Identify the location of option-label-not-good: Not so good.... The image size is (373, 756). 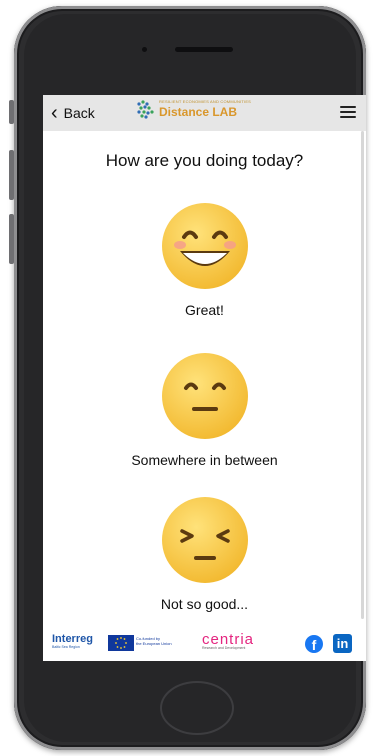
(204, 604).